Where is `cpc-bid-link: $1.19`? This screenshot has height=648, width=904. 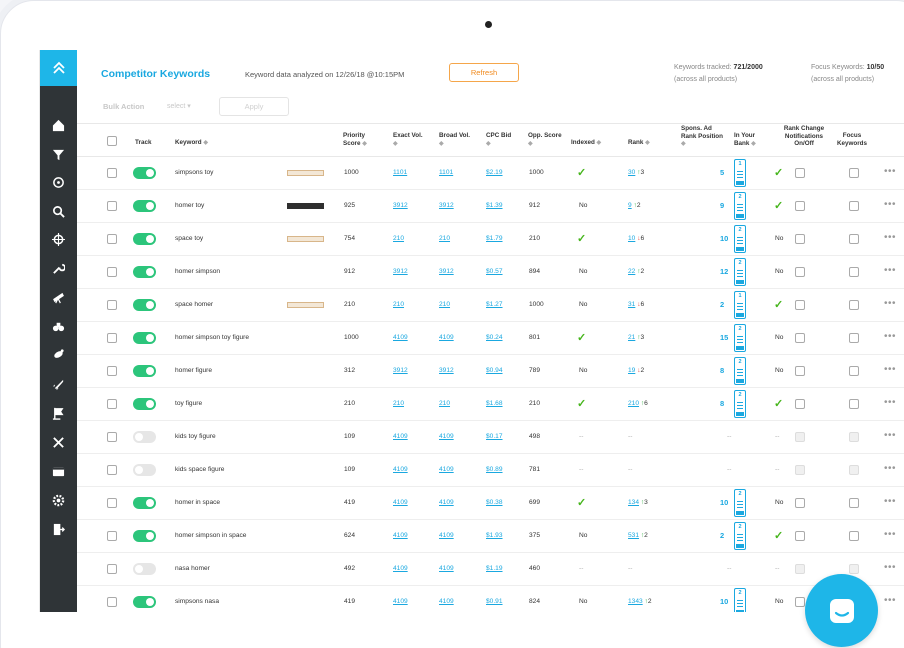
cpc-bid-link: $1.19 is located at coordinates (494, 568).